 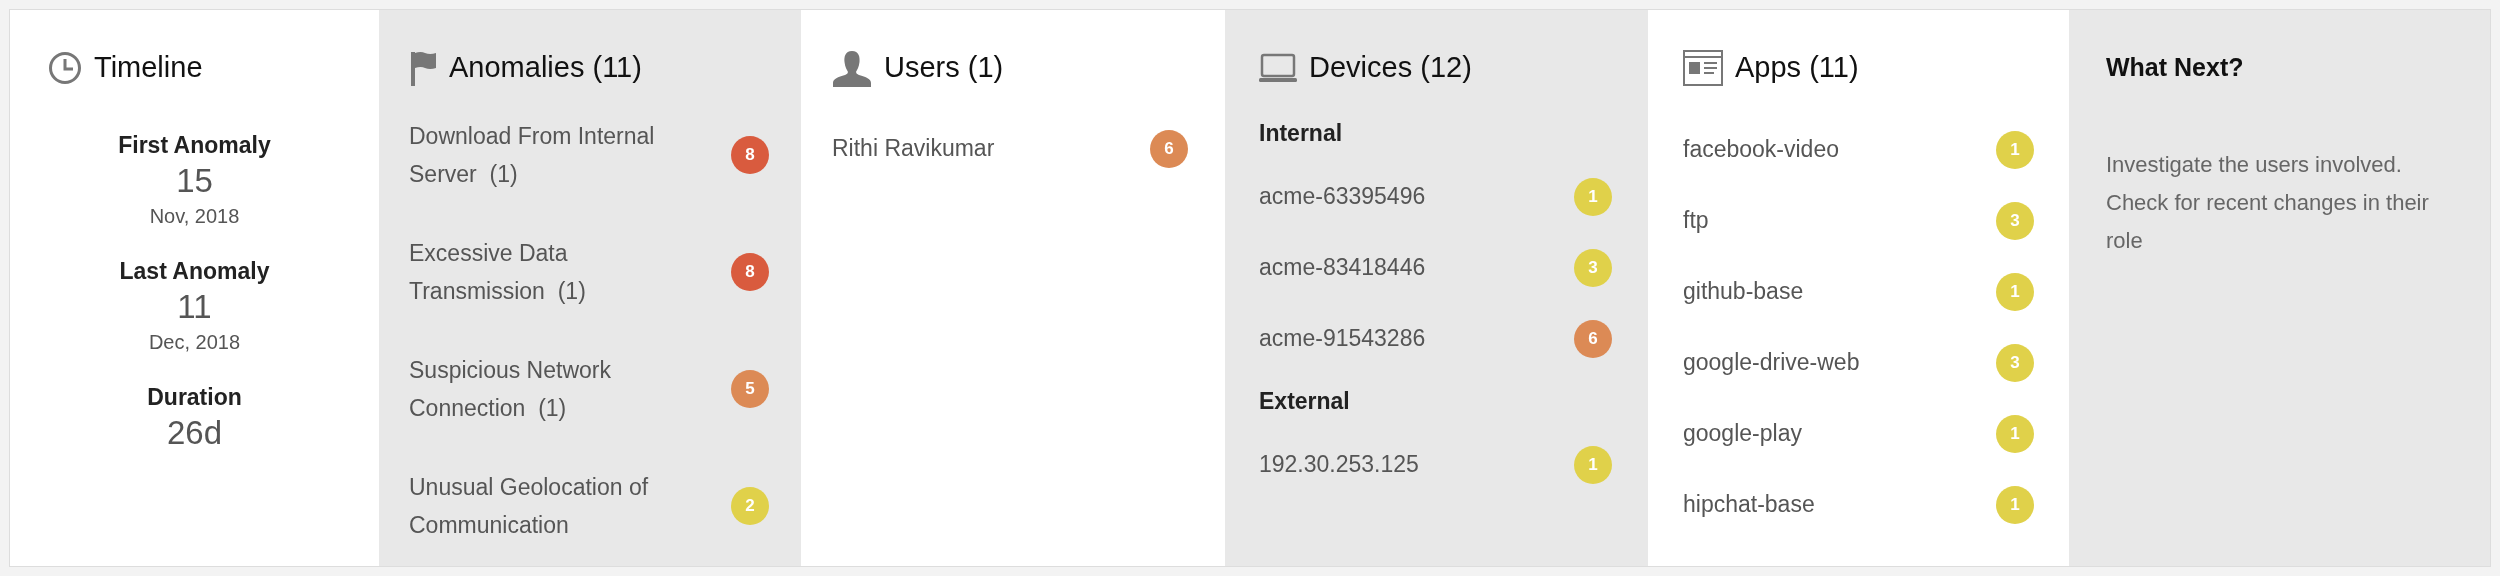 I want to click on panel-title: What Next?, so click(x=2175, y=68).